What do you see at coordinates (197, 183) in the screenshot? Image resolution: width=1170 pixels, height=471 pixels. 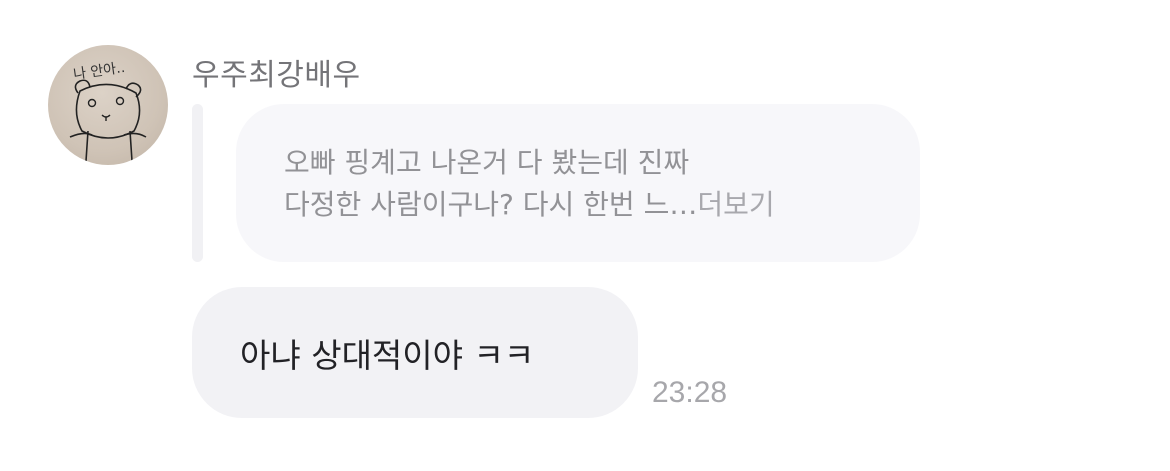 I see `reply-indicator-bar` at bounding box center [197, 183].